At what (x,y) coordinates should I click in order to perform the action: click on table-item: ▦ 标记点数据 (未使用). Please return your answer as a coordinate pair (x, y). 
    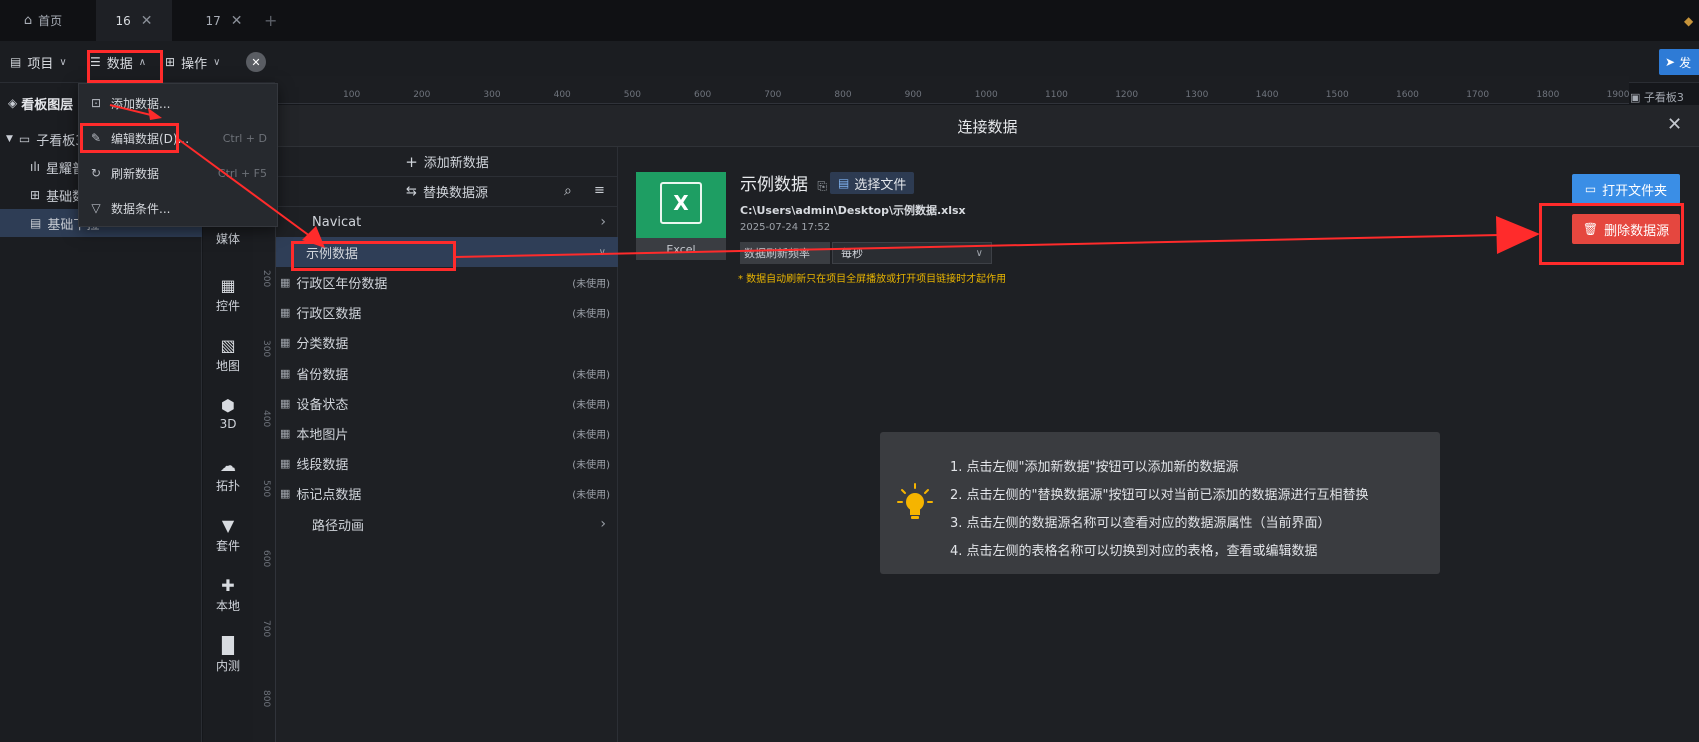
    Looking at the image, I should click on (447, 494).